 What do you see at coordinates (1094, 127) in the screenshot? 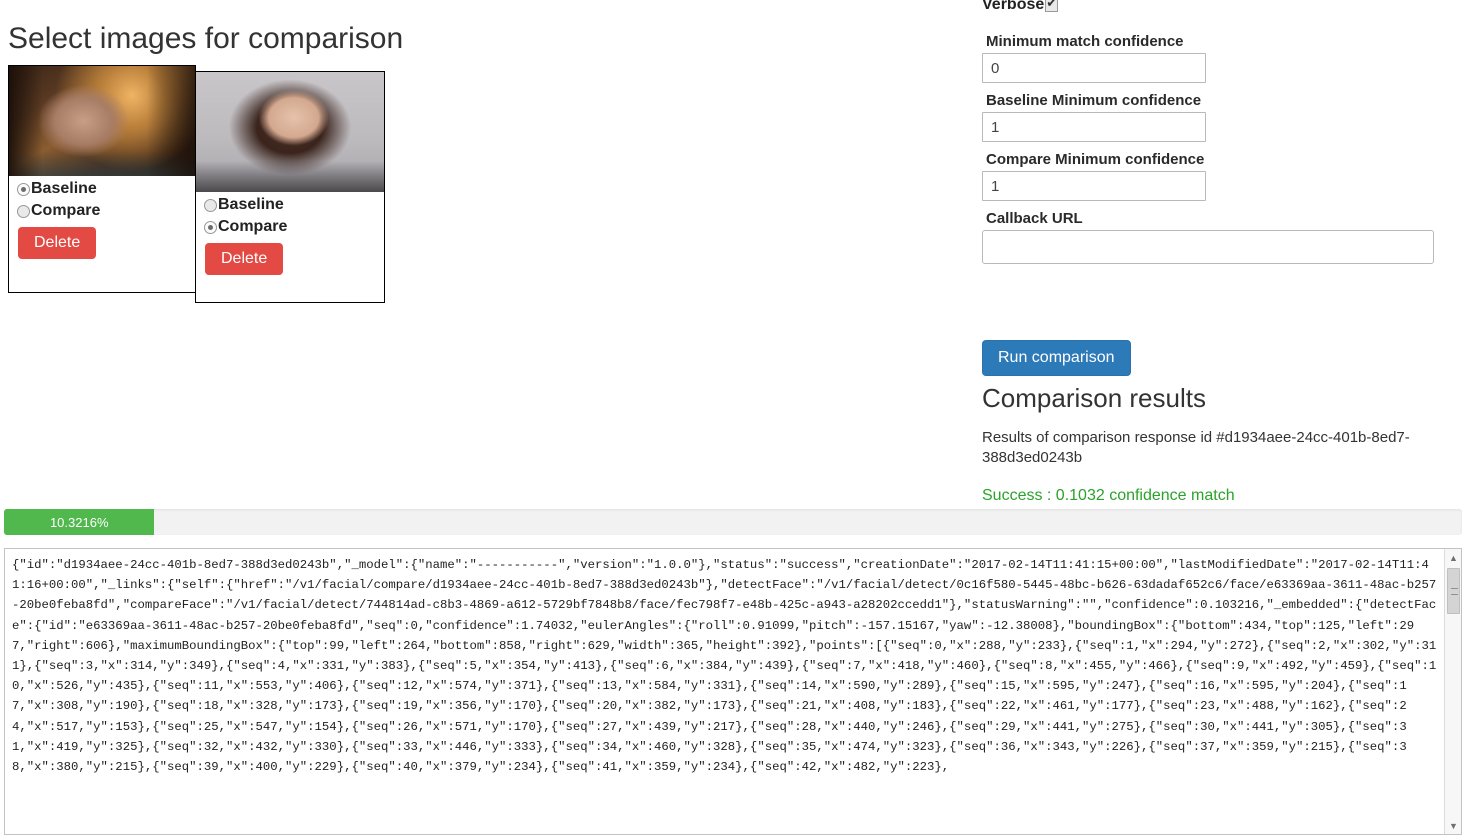
I see `baseline-min-confidence-input` at bounding box center [1094, 127].